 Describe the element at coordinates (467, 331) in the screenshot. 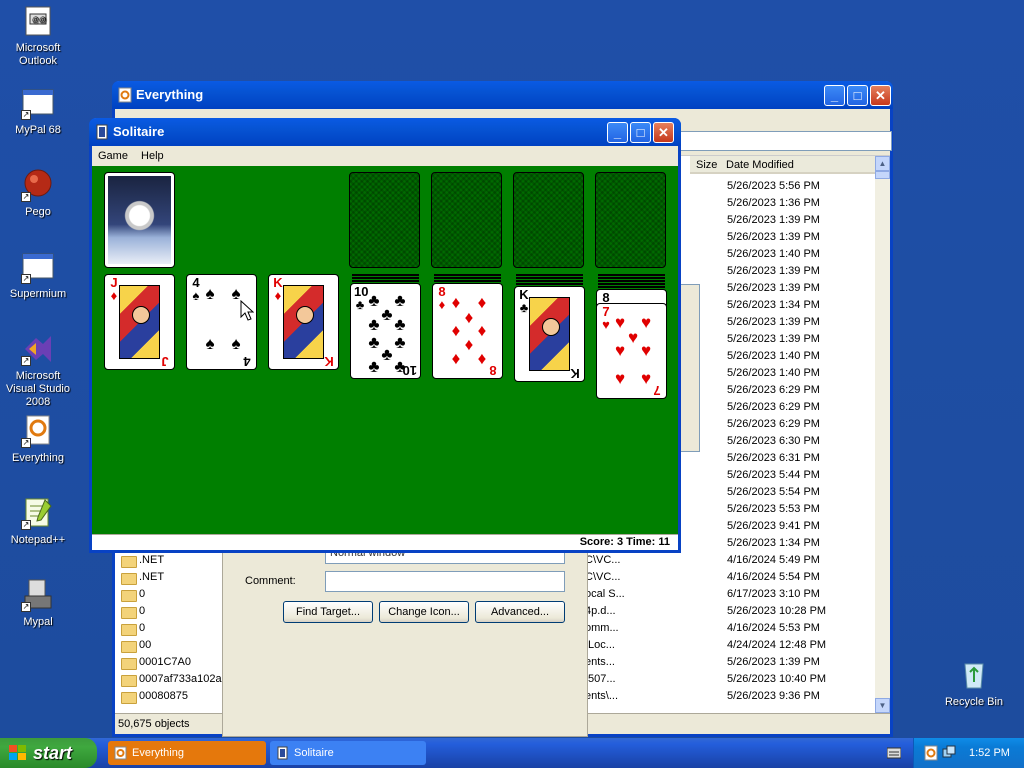

I see `tableau-card: 8 ♦ ♦ ♦ ♦ ♦ ♦ ♦ ♦ ♦ 8` at that location.